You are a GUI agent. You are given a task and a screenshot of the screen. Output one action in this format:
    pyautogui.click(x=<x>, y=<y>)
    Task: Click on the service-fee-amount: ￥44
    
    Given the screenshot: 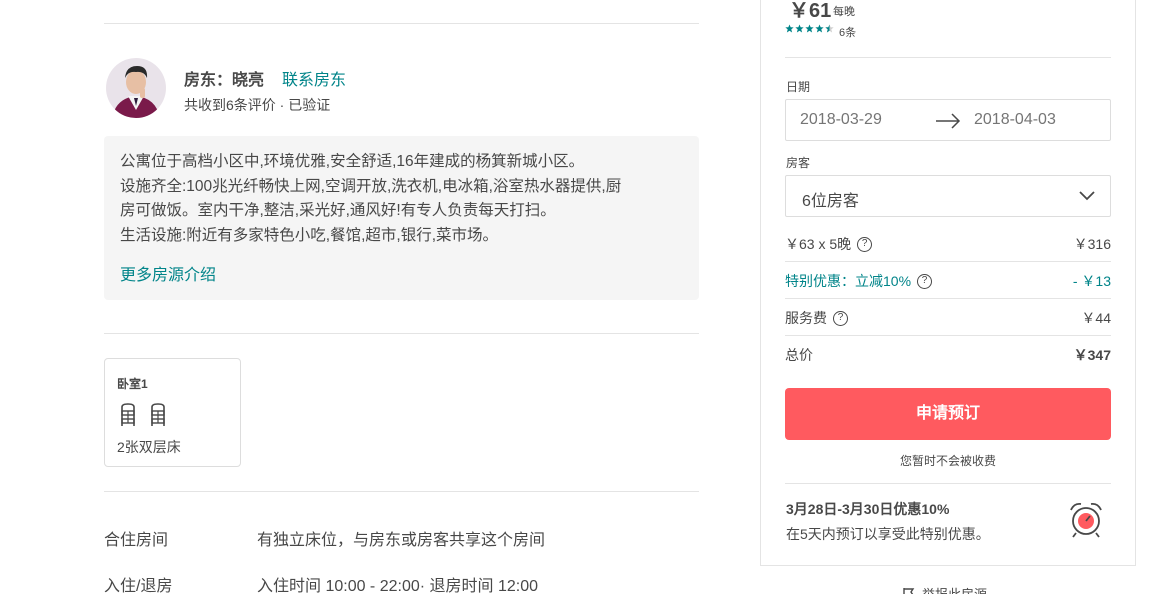 What is the action you would take?
    pyautogui.click(x=1096, y=318)
    